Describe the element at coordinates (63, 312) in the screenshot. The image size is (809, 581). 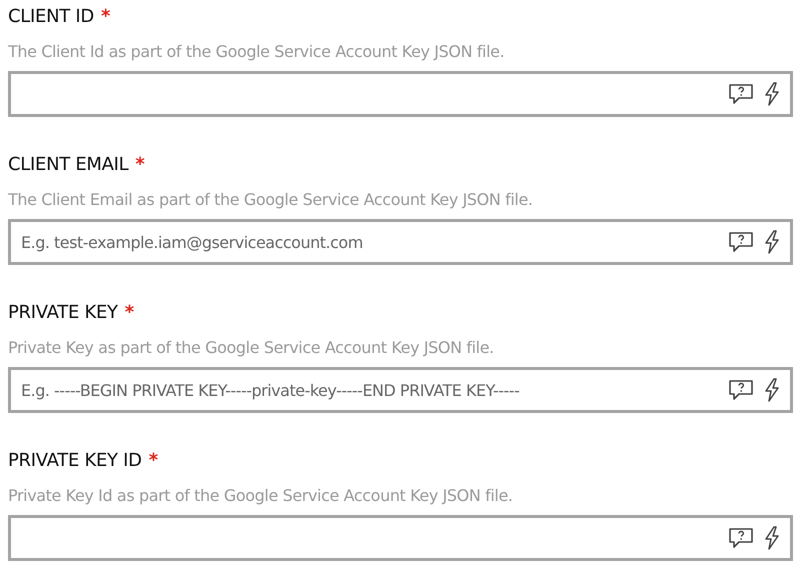
I see `field-label: PRIVATE KEY` at that location.